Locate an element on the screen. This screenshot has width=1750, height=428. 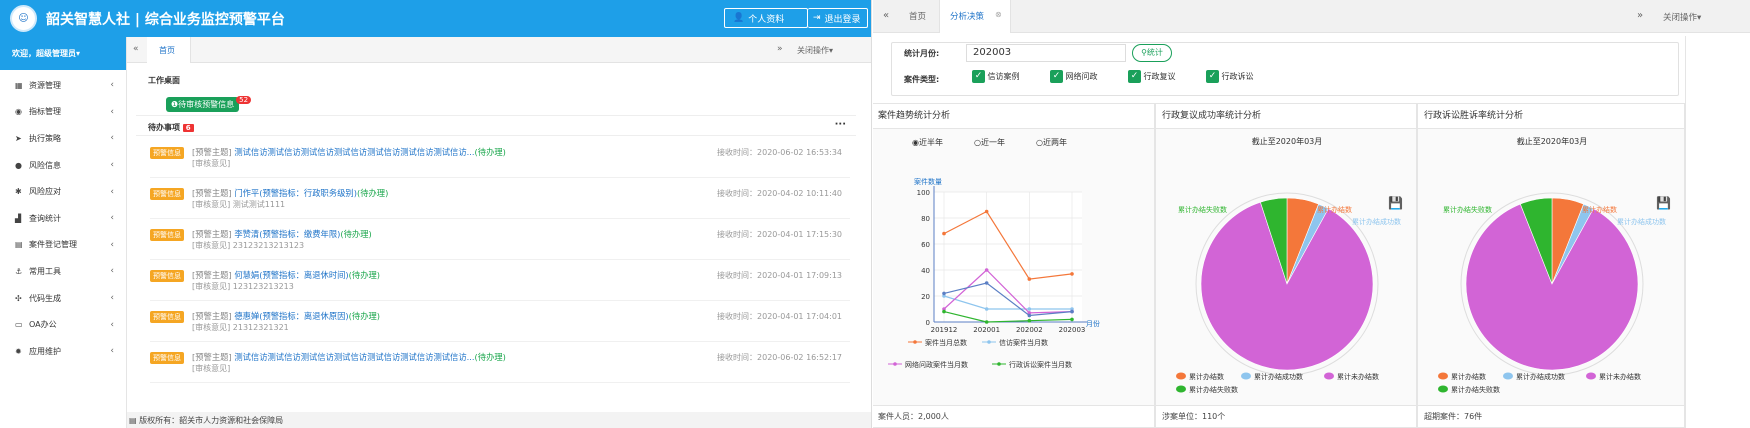
sidebar-item: ▭ OA办公 ‹ is located at coordinates (63, 324).